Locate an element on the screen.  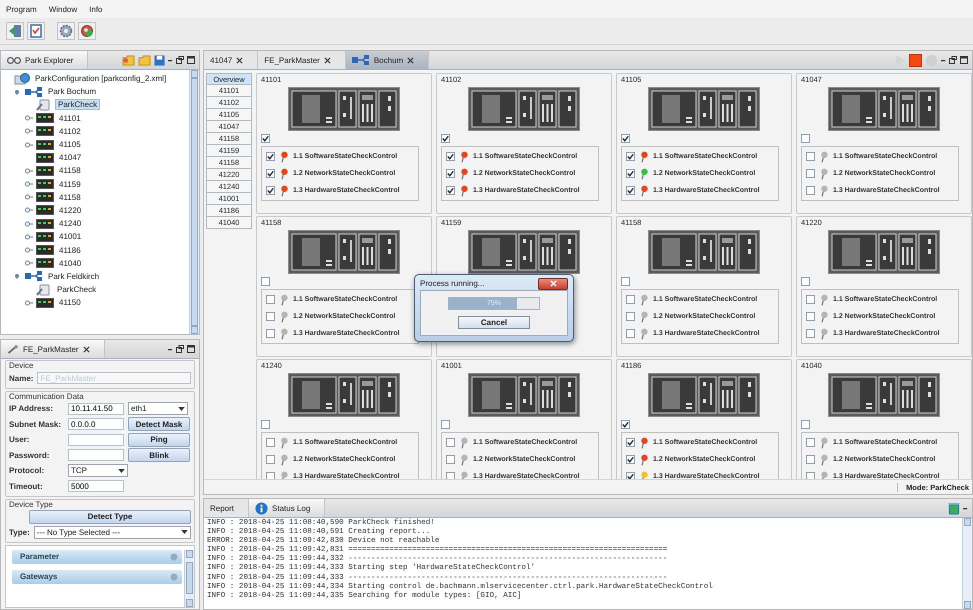
exit-button is located at coordinates (15, 31).